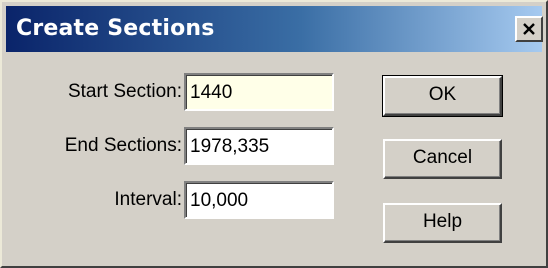  I want to click on close-x-icon, so click(529, 29).